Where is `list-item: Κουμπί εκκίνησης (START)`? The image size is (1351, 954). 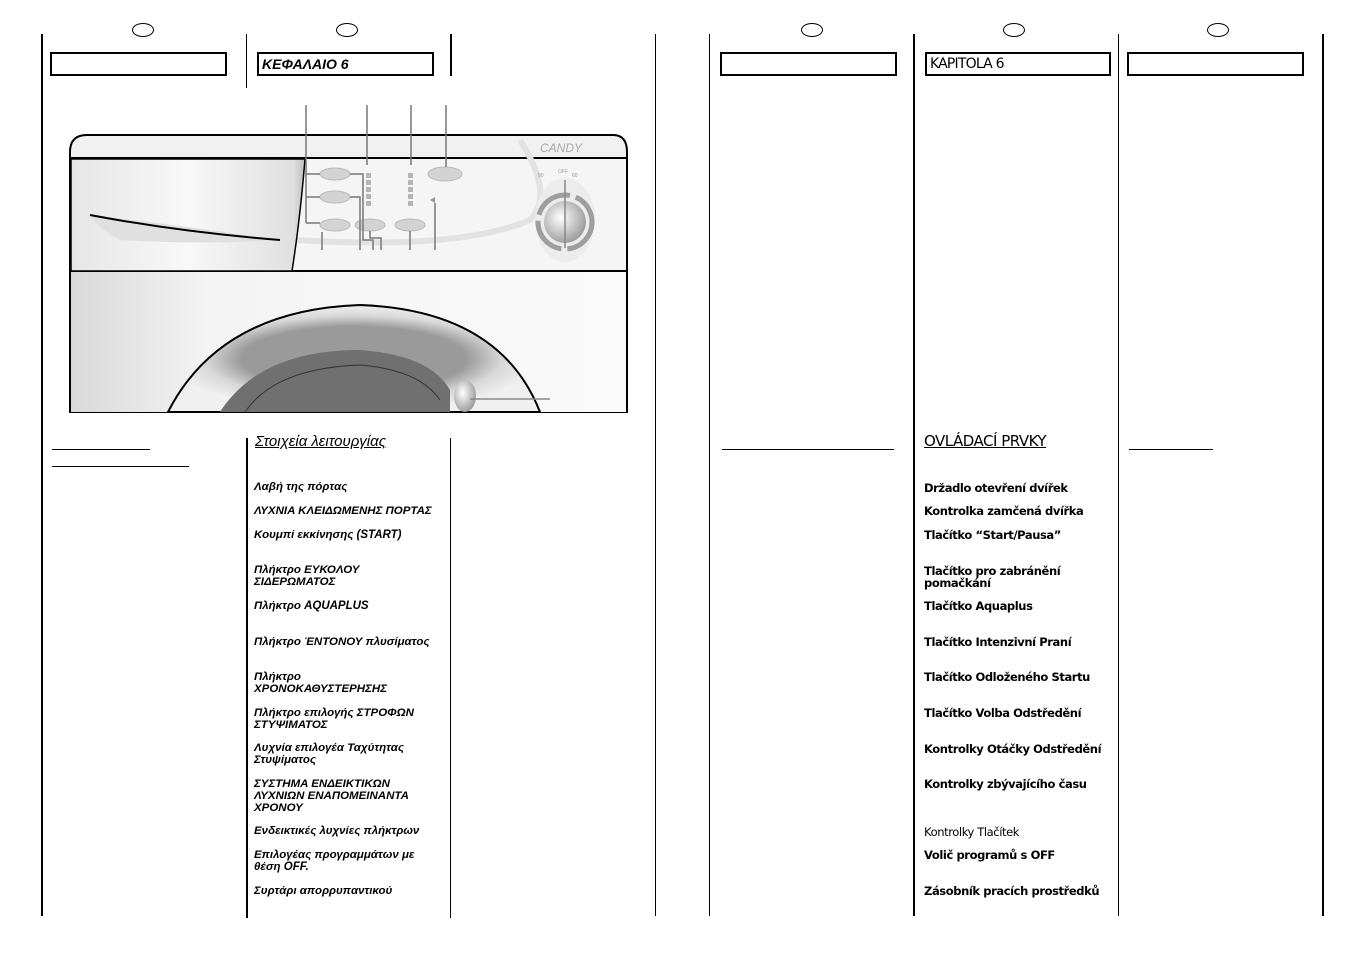
list-item: Κουμπί εκκίνησης (START) is located at coordinates (328, 535).